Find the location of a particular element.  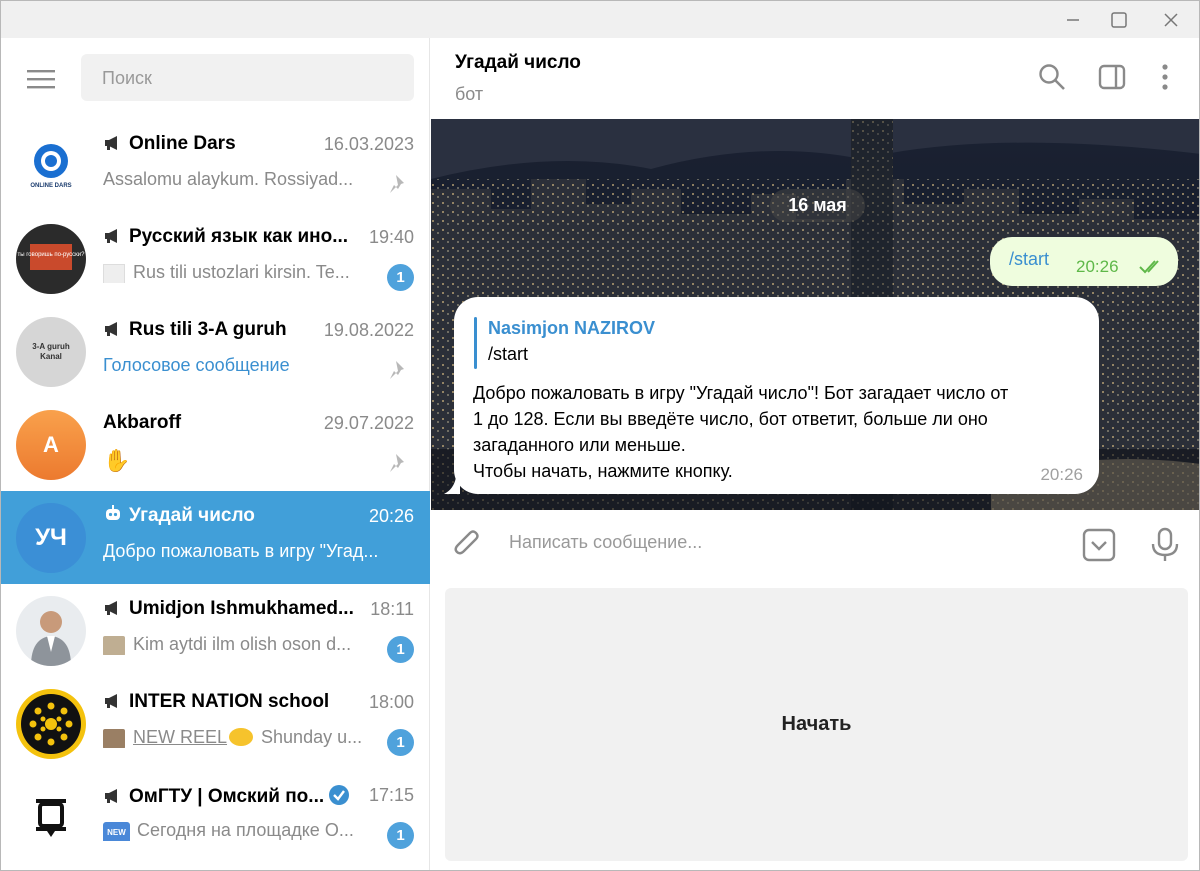

outgoing-message: /start 20:26 is located at coordinates (1084, 261).